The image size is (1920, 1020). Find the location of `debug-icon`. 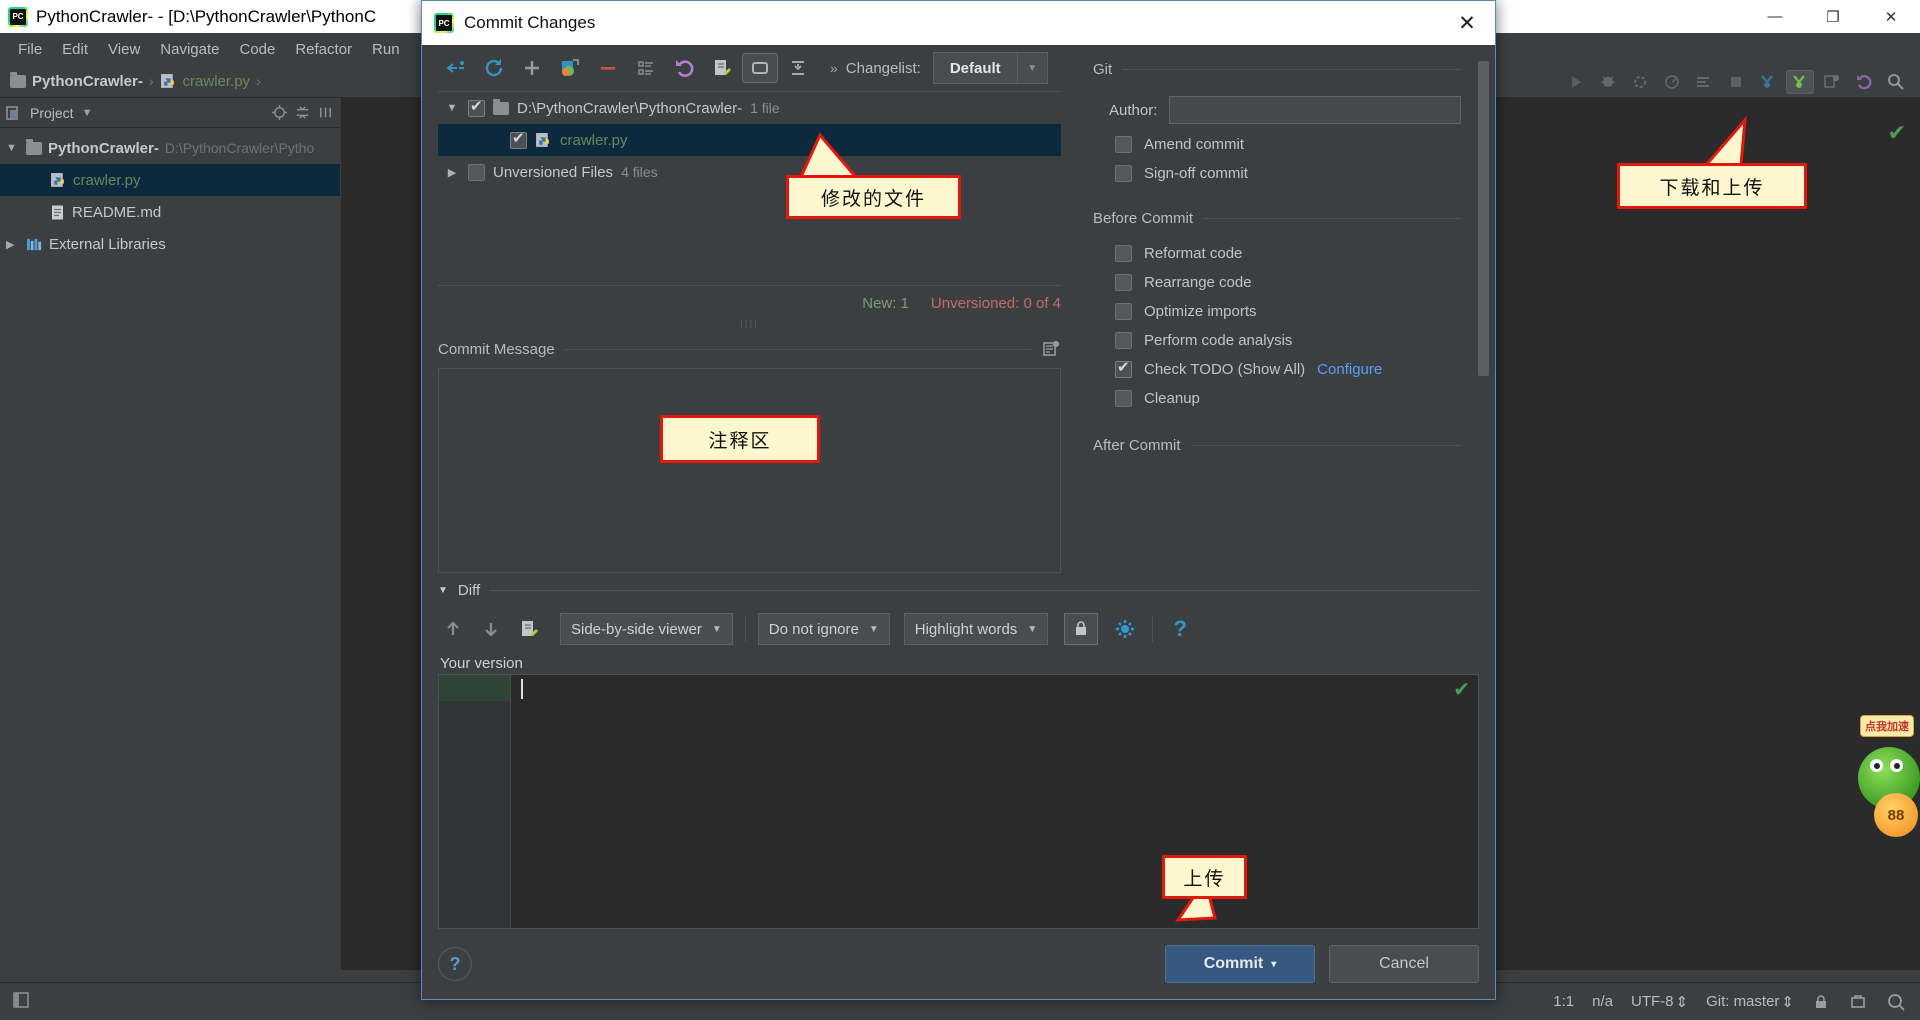

debug-icon is located at coordinates (1608, 82).